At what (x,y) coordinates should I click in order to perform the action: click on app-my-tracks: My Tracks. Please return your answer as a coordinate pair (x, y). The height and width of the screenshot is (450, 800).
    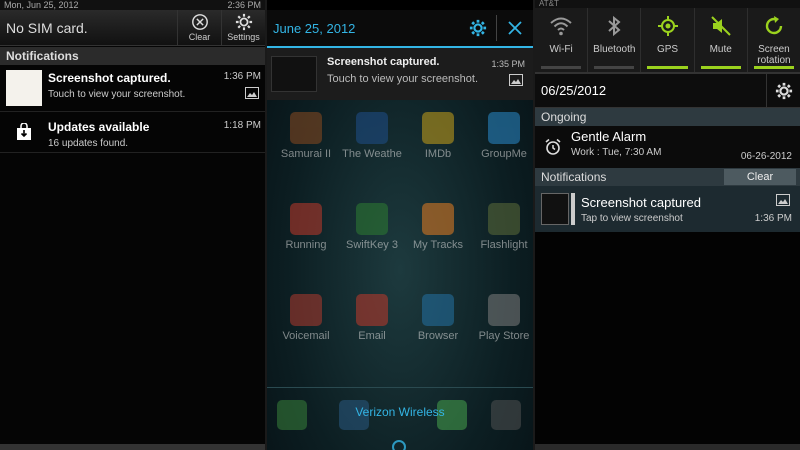
    Looking at the image, I should click on (438, 227).